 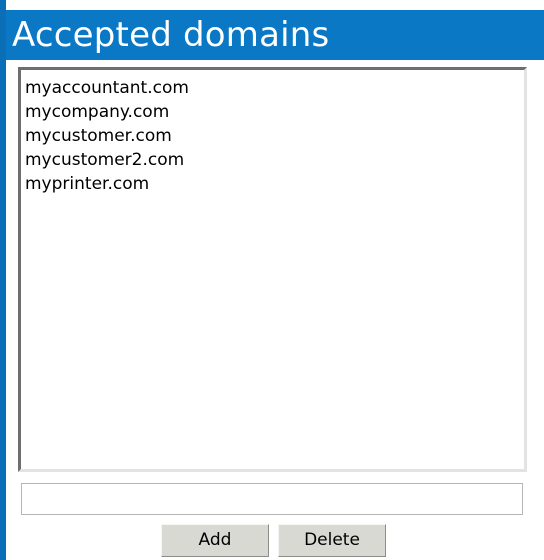 I want to click on domain-list-item: myaccountant.com, so click(x=274, y=88).